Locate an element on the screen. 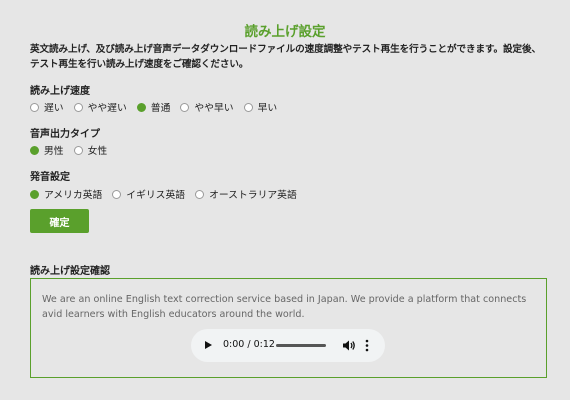 The width and height of the screenshot is (570, 400). voice-type-radio-group: 男性 女性 is located at coordinates (73, 150).